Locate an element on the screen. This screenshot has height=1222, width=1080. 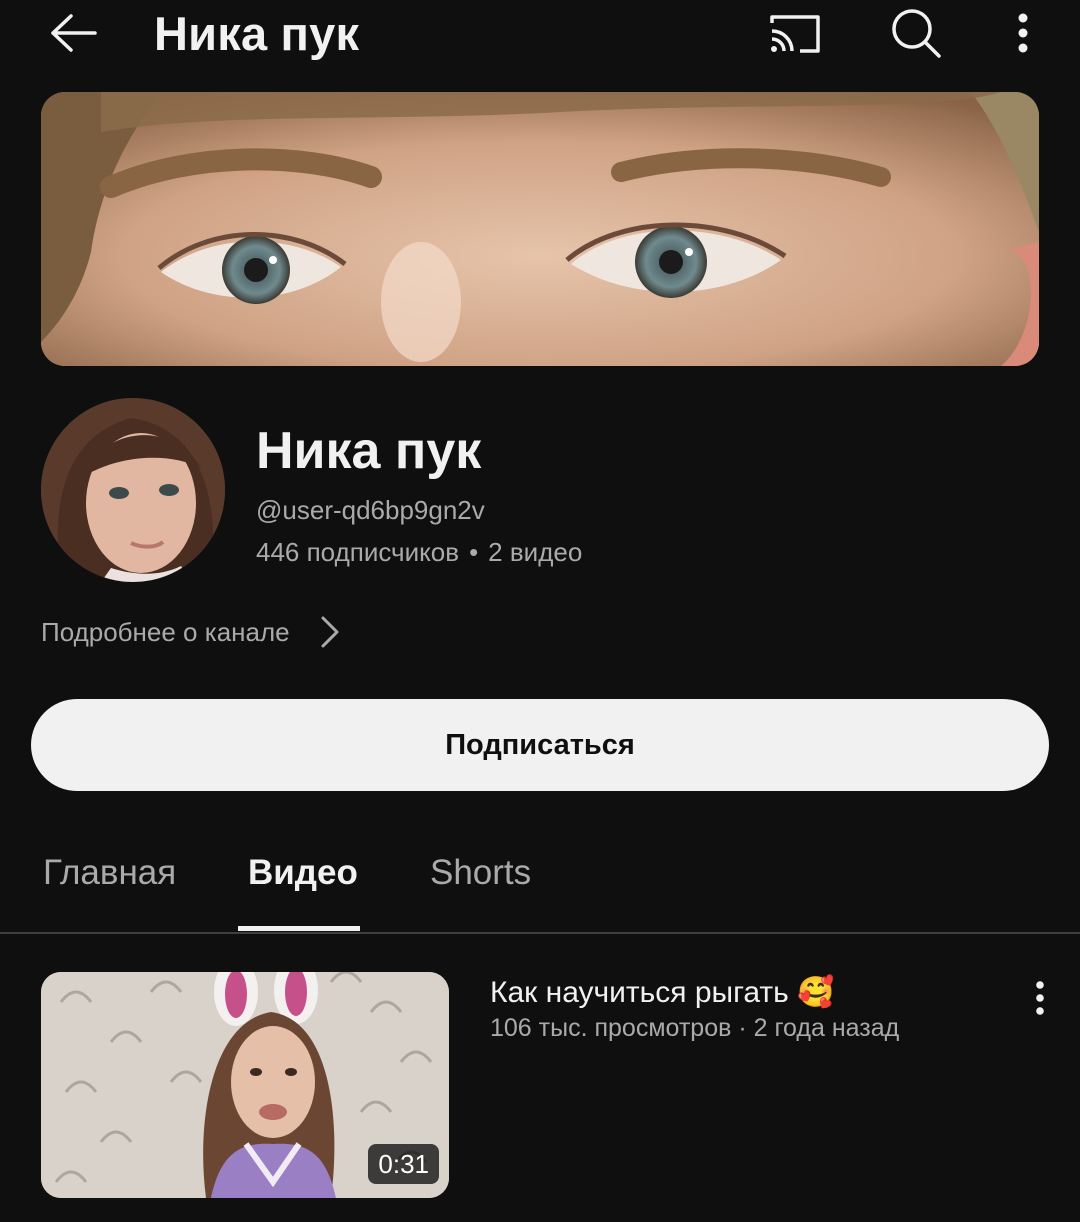
video-meta: 106 тыс. просмотров · 2 года назад is located at coordinates (695, 1028).